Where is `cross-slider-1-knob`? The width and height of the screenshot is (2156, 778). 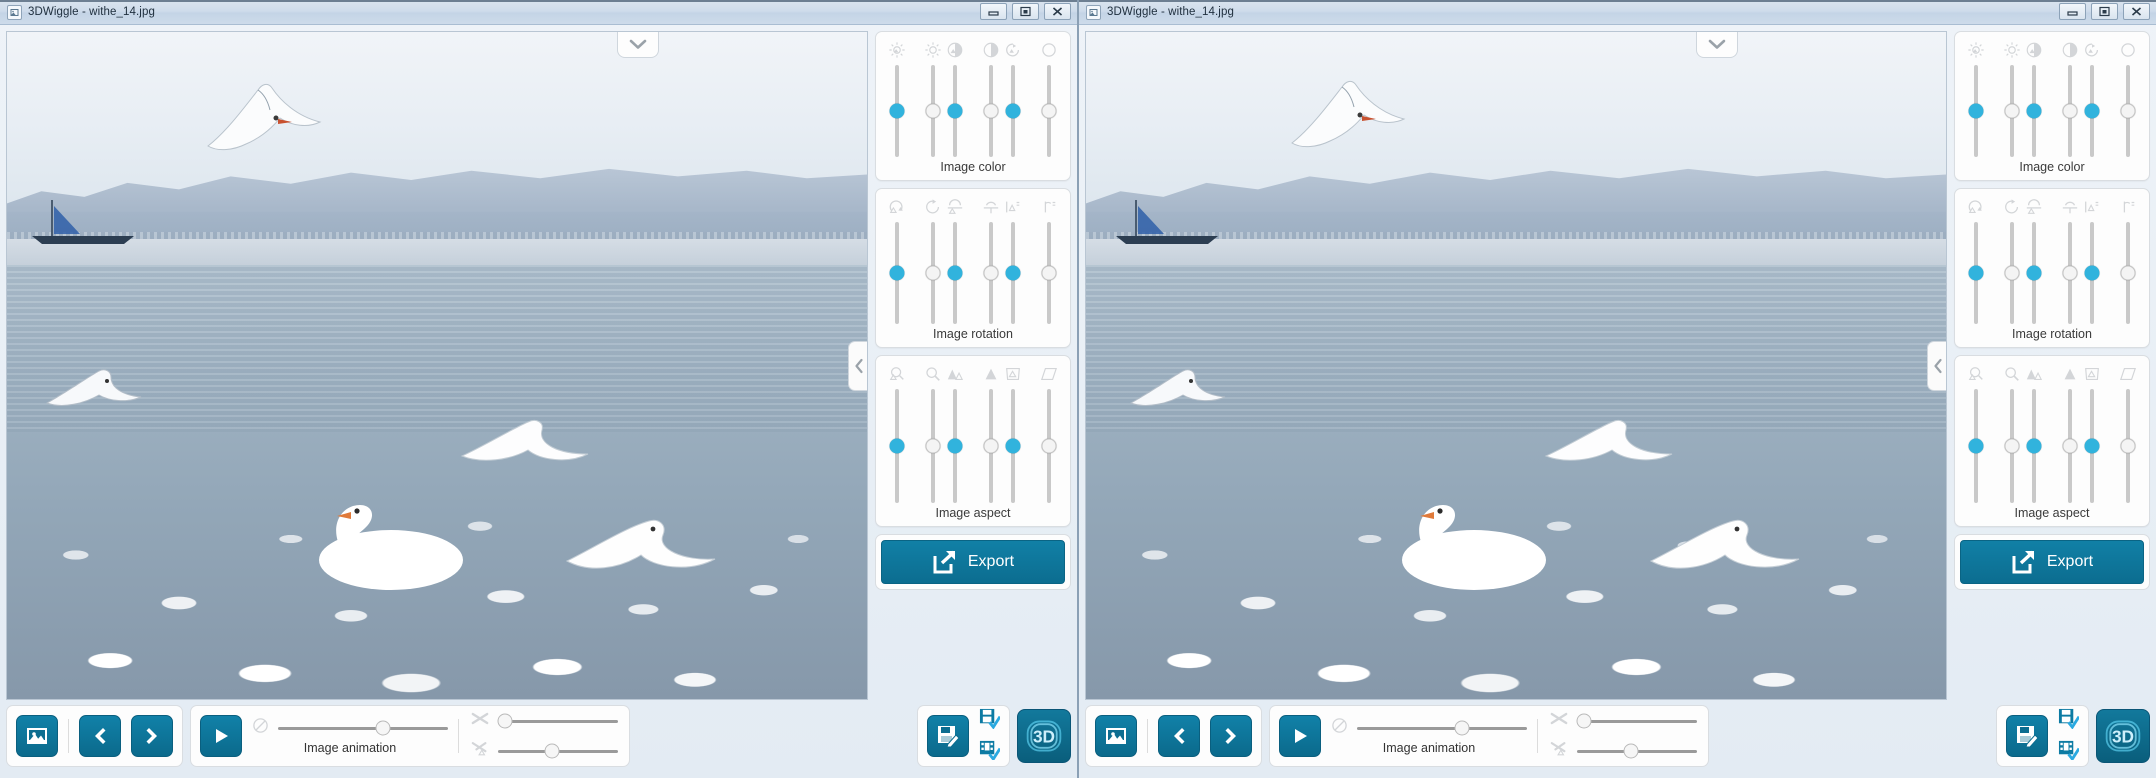
cross-slider-1-knob is located at coordinates (1584, 721).